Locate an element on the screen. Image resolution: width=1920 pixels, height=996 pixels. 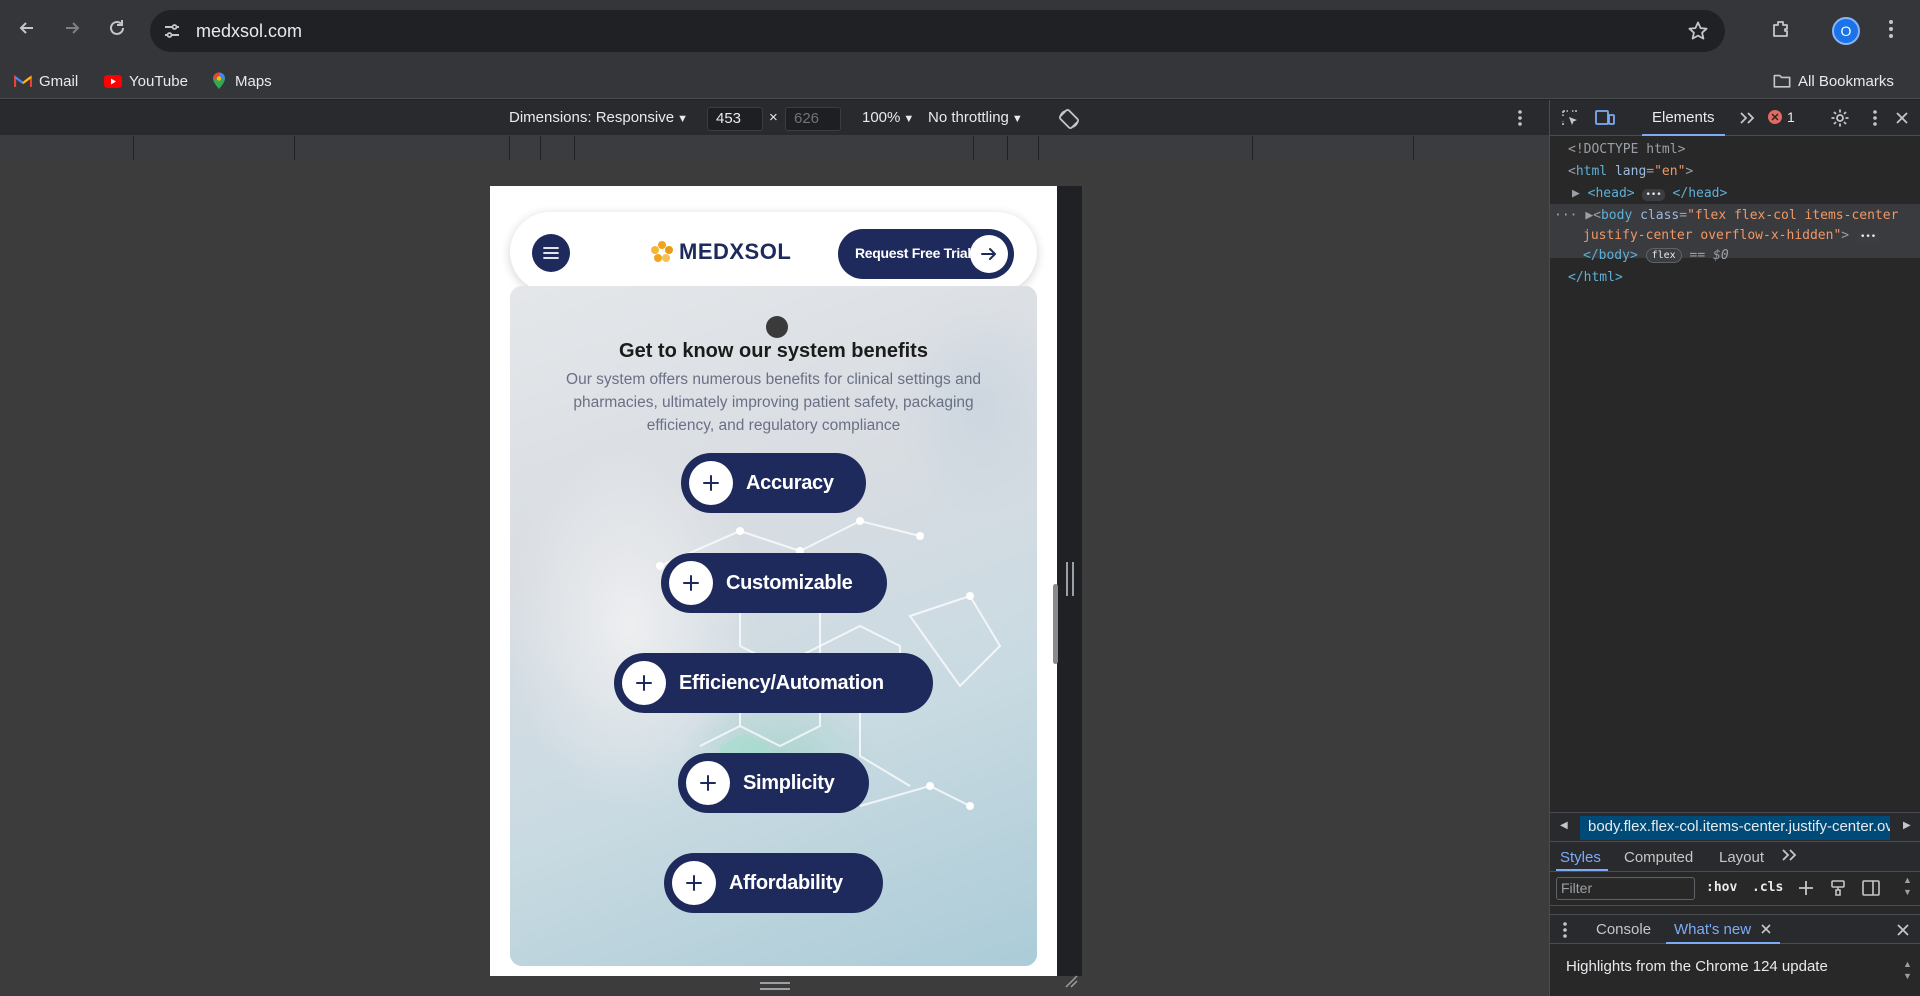
error-counter: ✕ 1 is located at coordinates (1781, 117).